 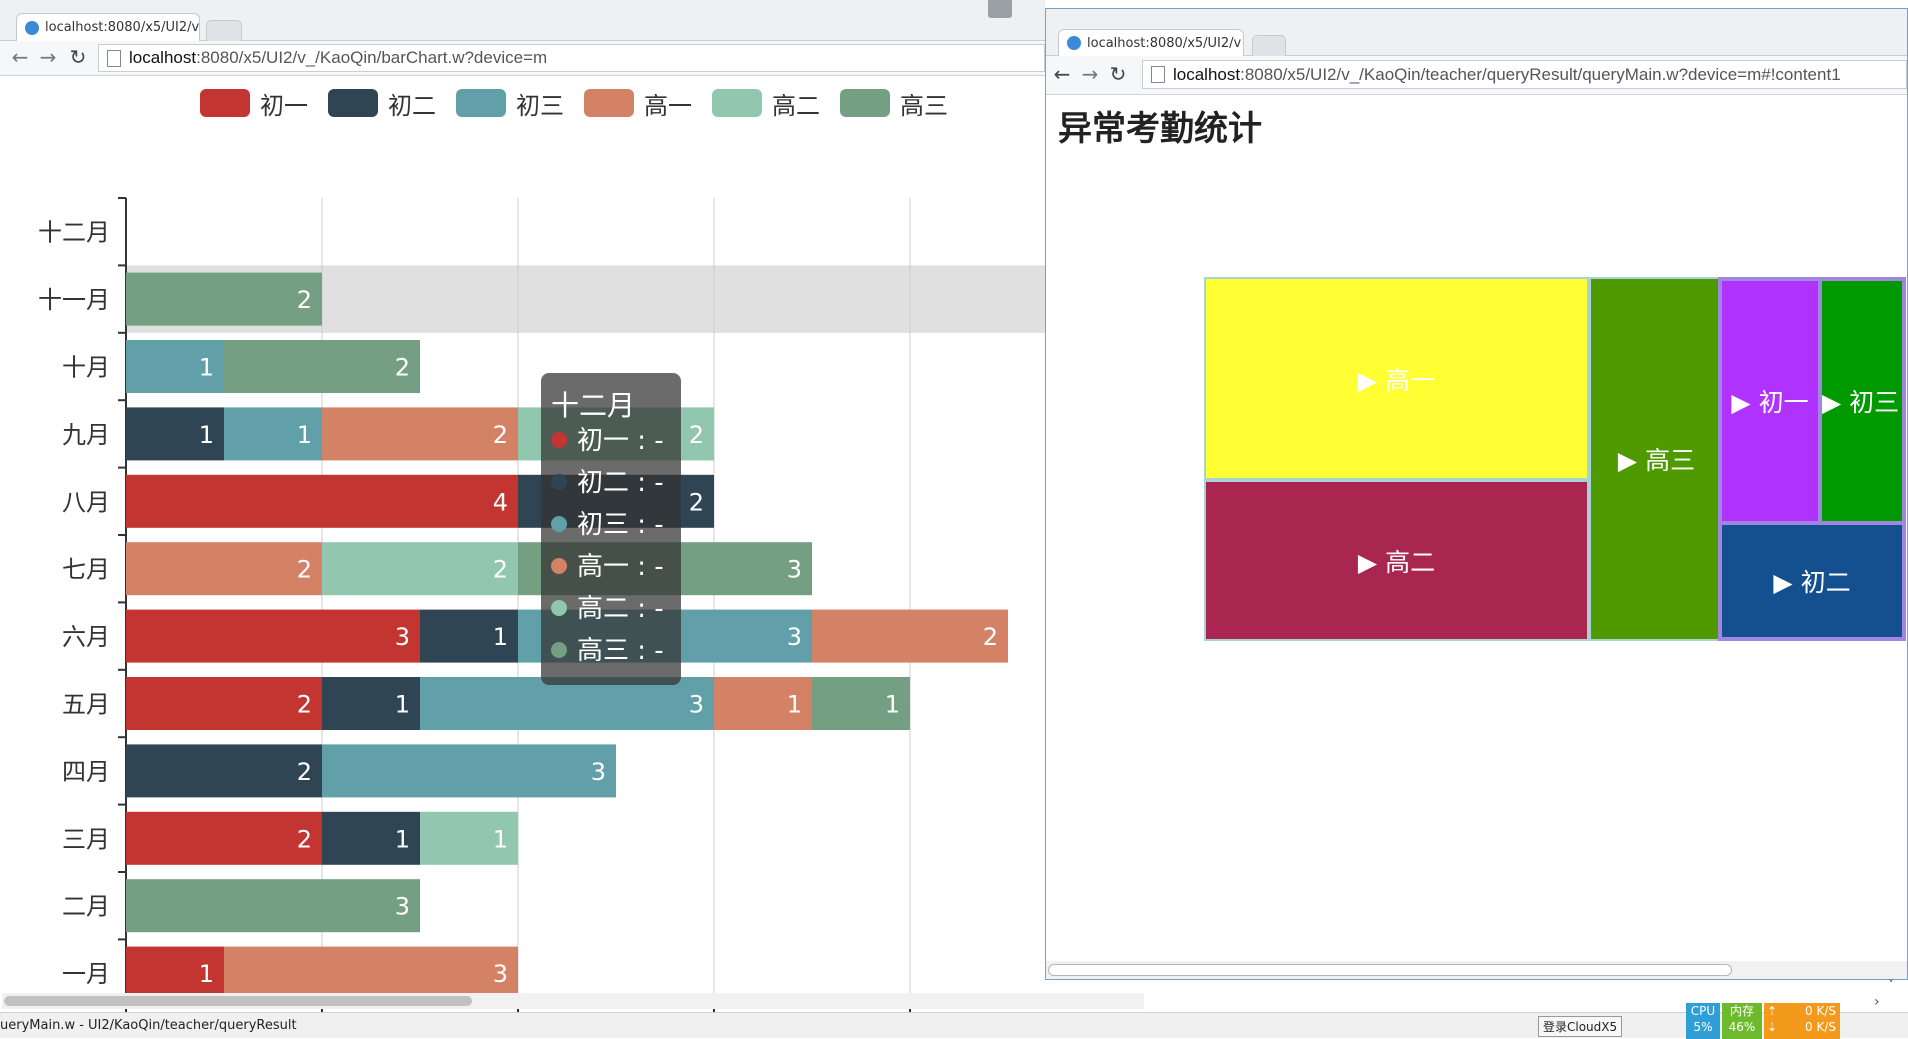 I want to click on treemap-label: ▶ 高一, so click(x=1396, y=380).